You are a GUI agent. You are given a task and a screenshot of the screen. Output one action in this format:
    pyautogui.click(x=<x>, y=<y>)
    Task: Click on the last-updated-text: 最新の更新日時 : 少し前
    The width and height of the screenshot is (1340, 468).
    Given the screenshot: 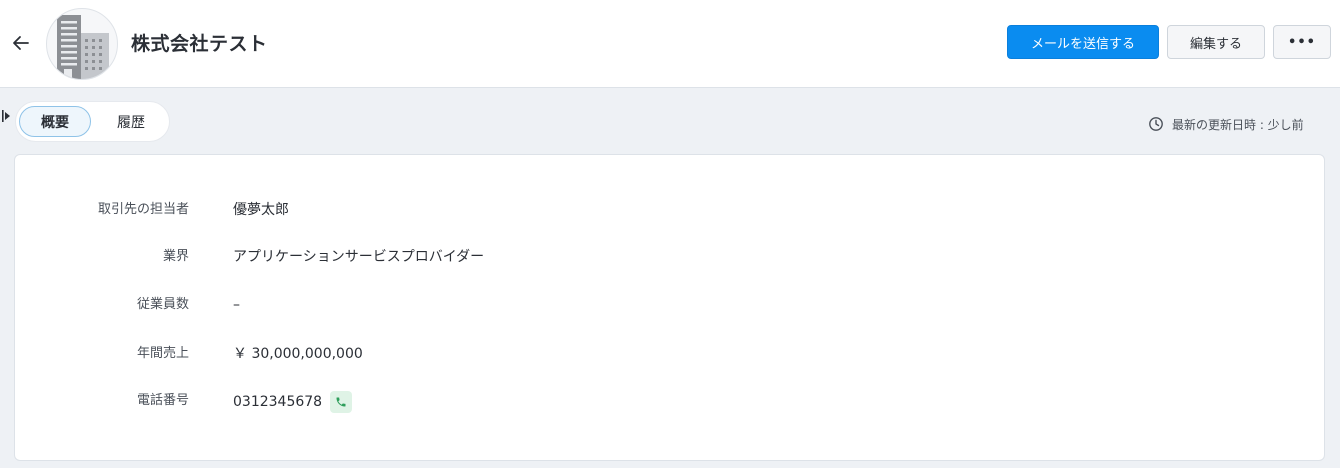 What is the action you would take?
    pyautogui.click(x=1238, y=124)
    